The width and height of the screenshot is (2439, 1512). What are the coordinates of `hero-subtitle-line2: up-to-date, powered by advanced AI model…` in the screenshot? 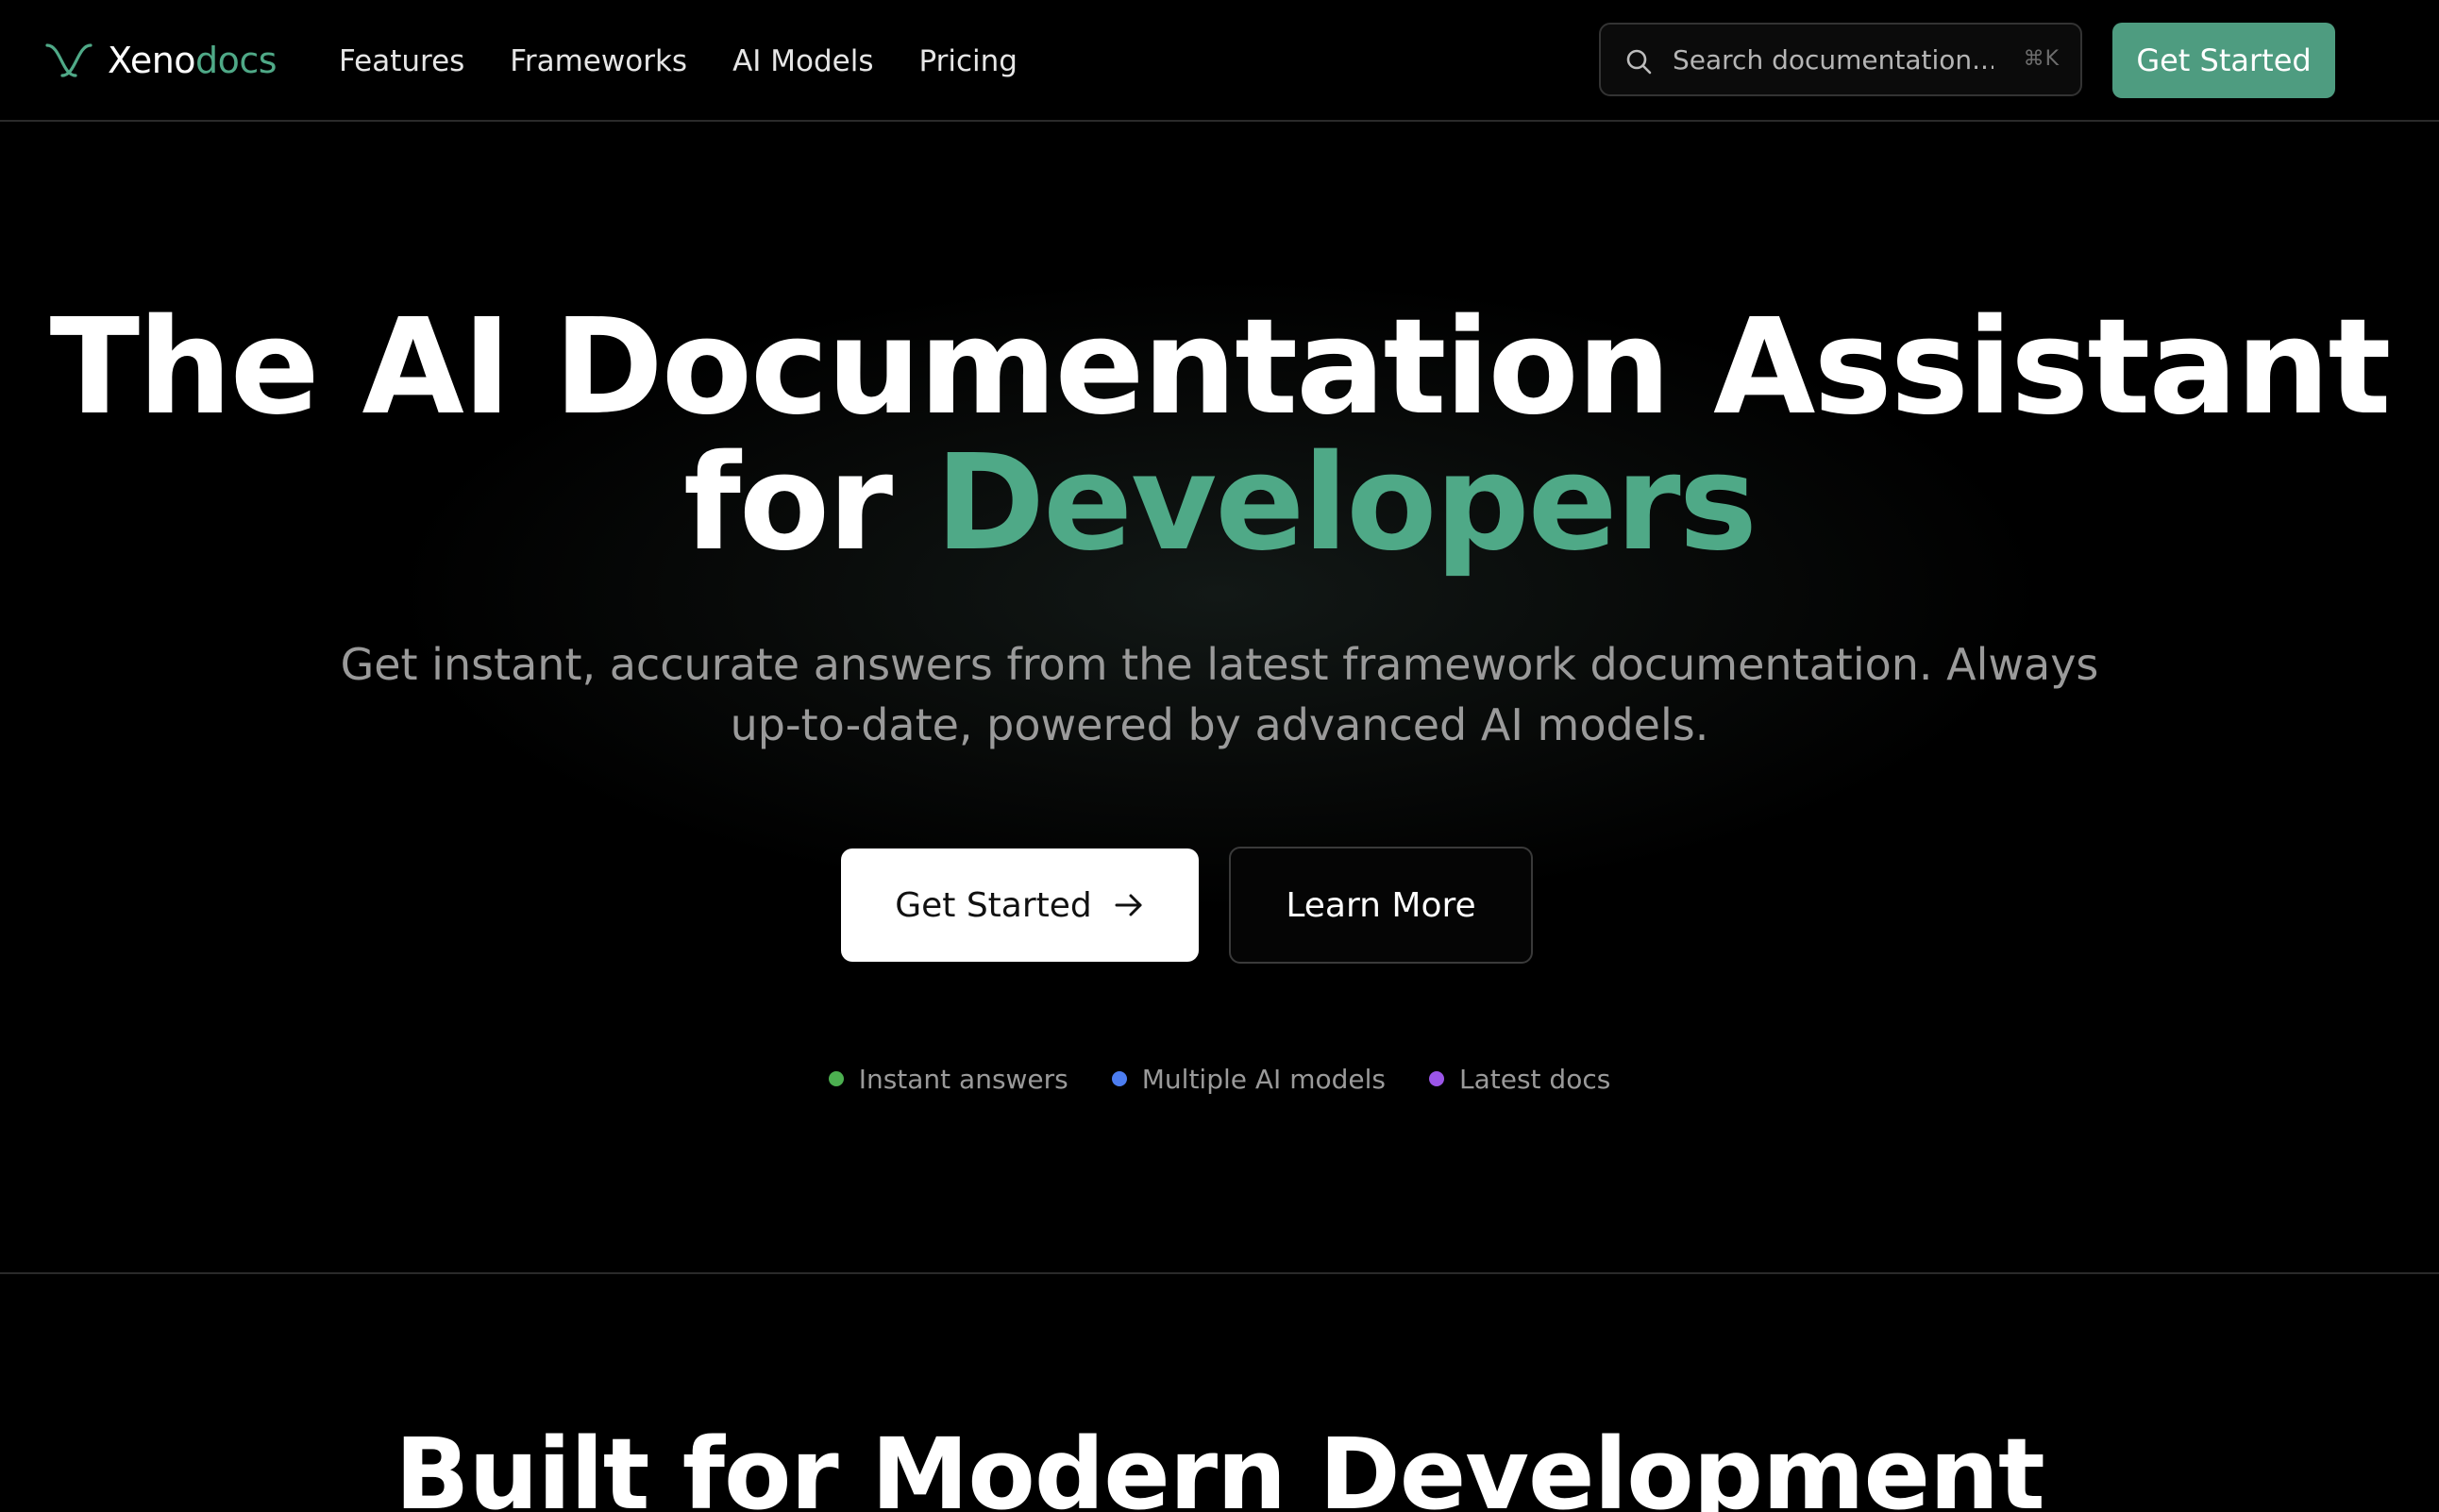 It's located at (1219, 724).